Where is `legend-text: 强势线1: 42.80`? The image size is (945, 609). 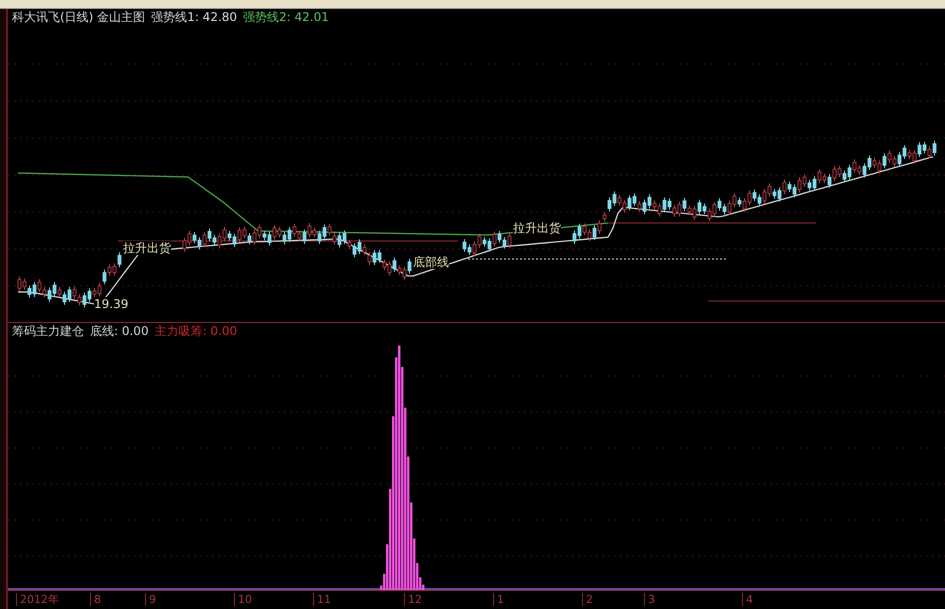 legend-text: 强势线1: 42.80 is located at coordinates (194, 17).